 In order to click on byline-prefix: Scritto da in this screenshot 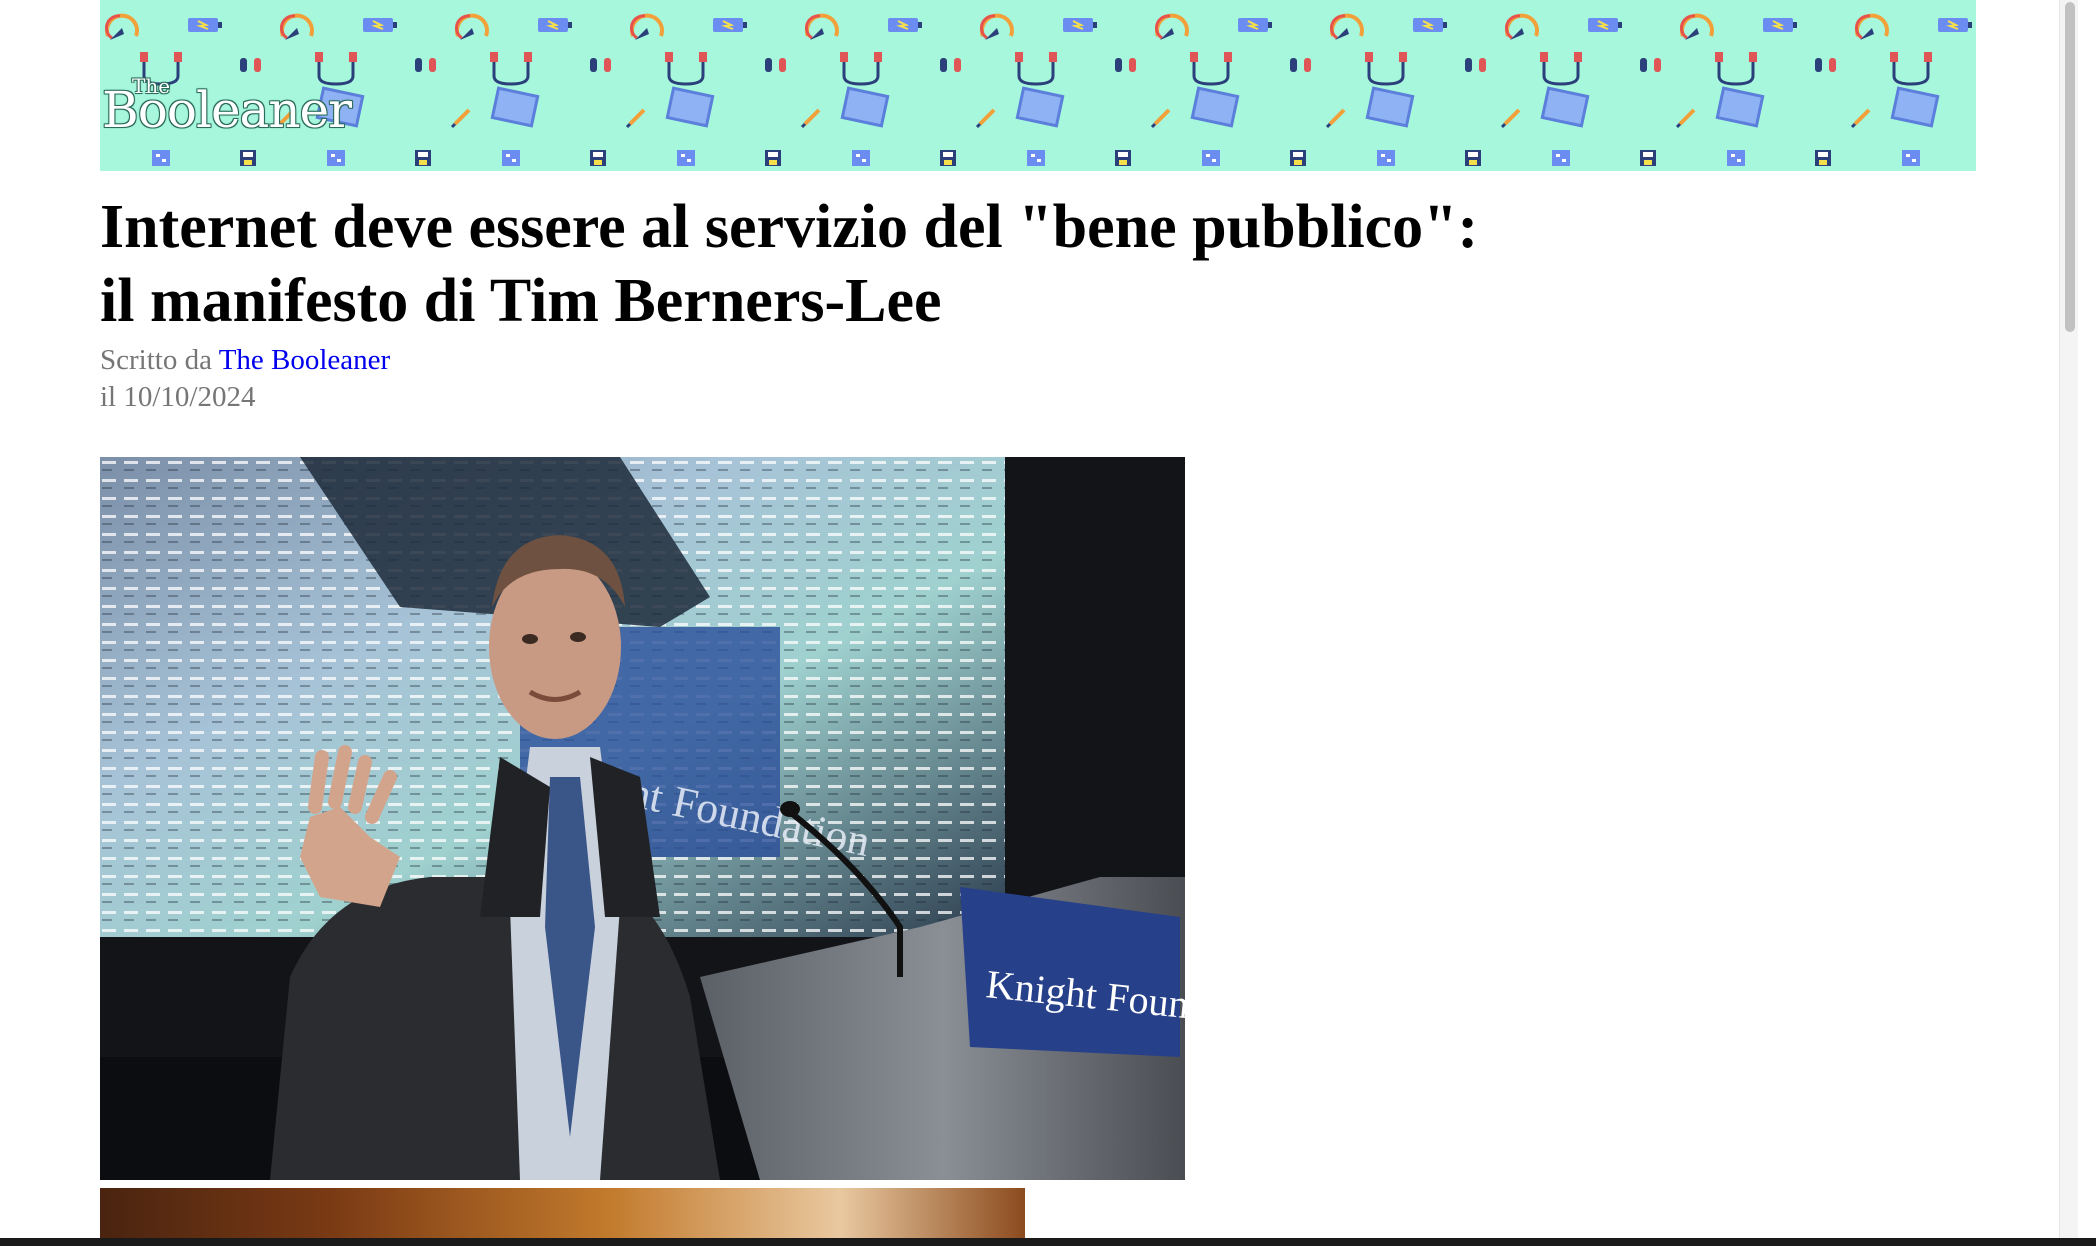, I will do `click(156, 360)`.